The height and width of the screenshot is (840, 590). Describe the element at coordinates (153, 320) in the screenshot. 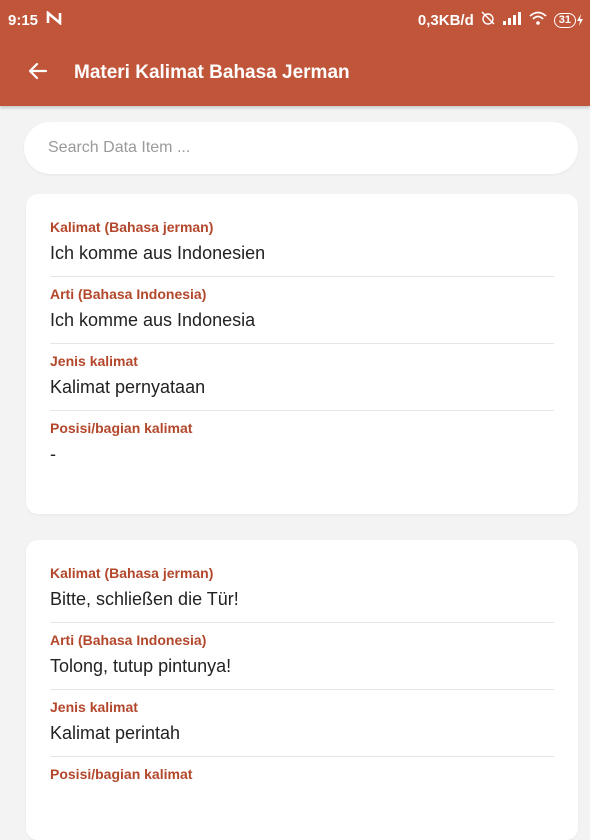

I see `field-value: Ich komme aus Indonesia` at that location.